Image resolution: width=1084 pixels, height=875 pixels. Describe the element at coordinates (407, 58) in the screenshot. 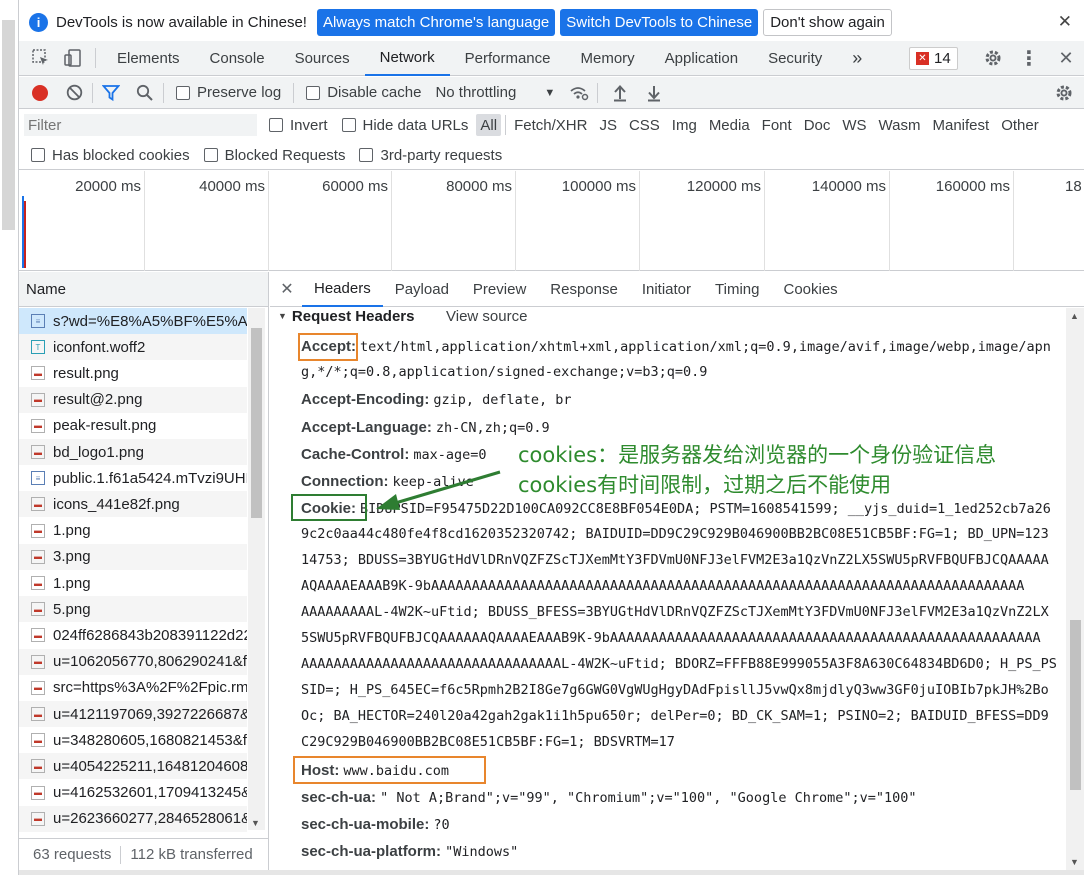

I see `tab-network: Network` at that location.